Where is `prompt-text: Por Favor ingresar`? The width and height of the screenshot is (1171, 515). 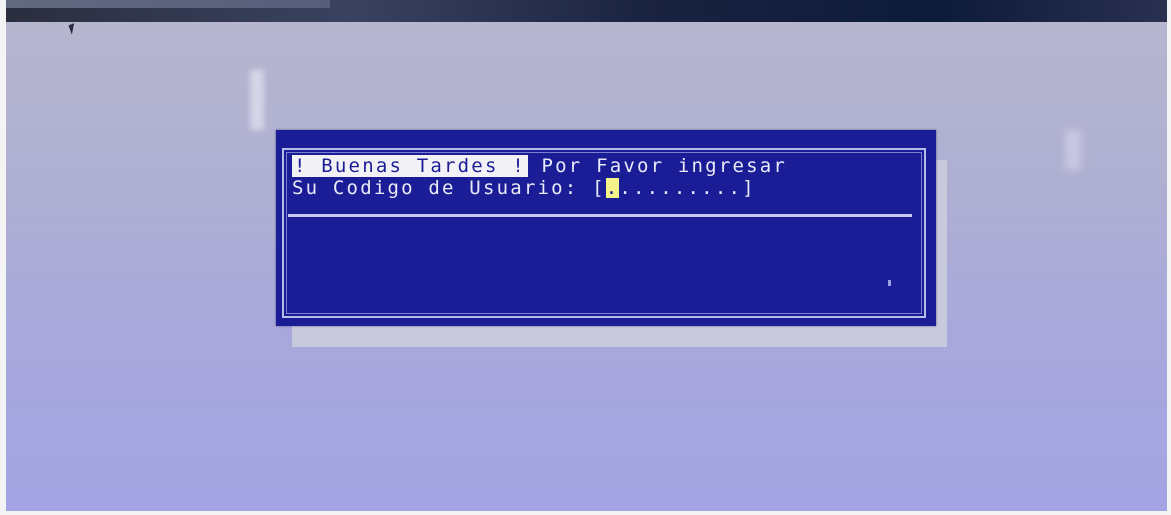
prompt-text: Por Favor ingresar is located at coordinates (657, 166).